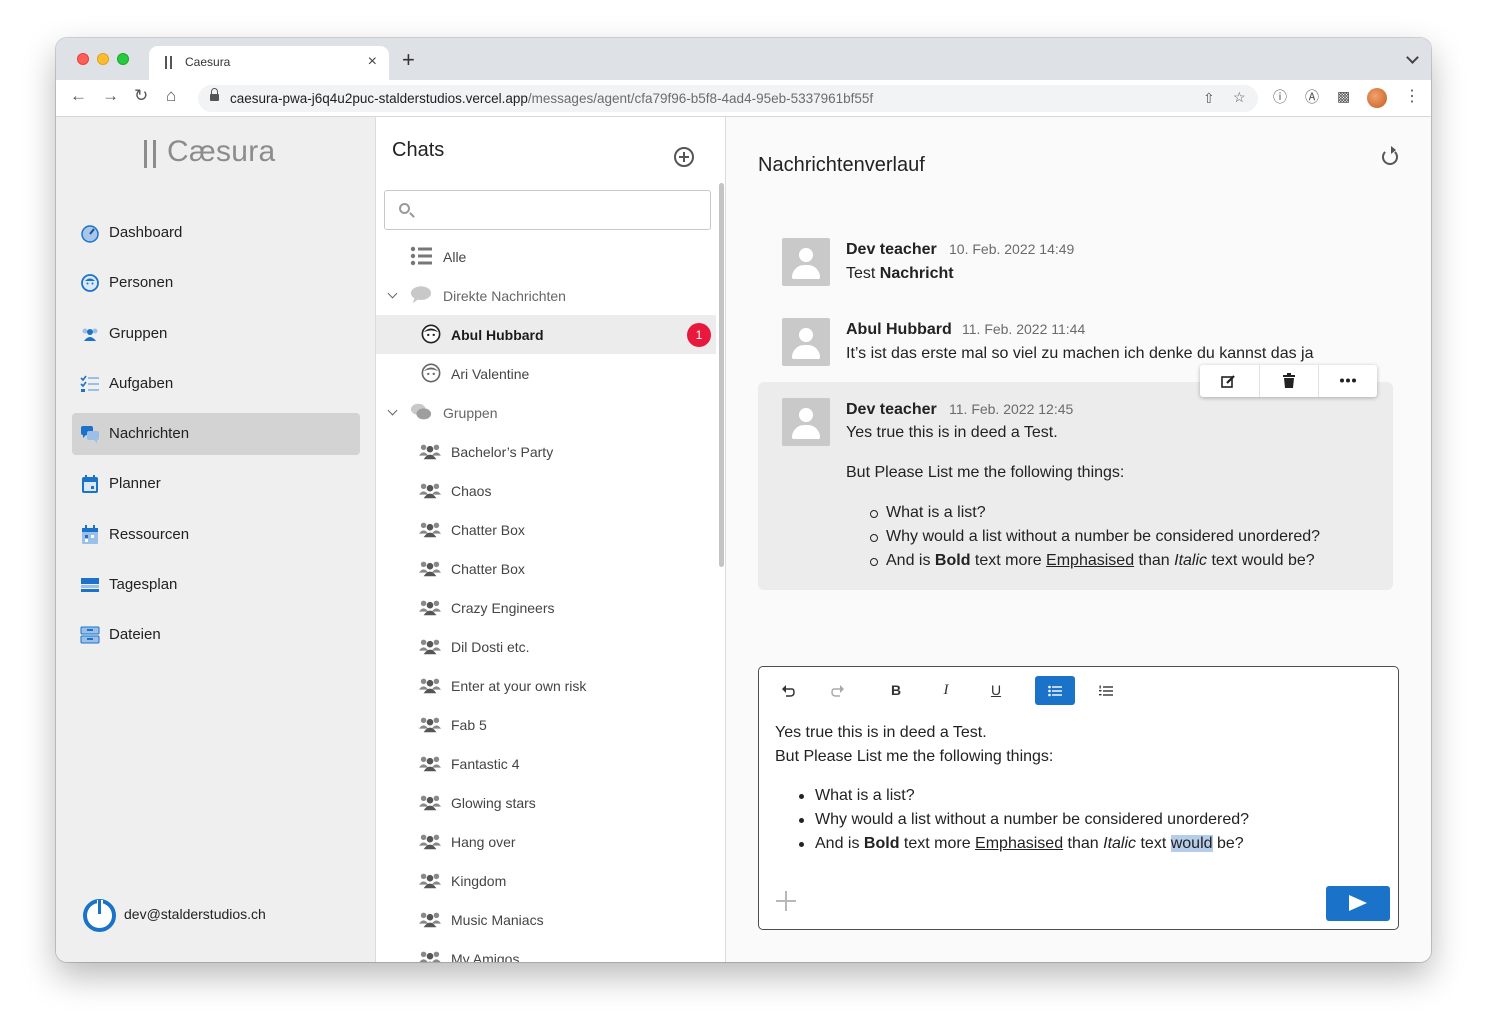 This screenshot has width=1487, height=1036. I want to click on avatar, so click(806, 342).